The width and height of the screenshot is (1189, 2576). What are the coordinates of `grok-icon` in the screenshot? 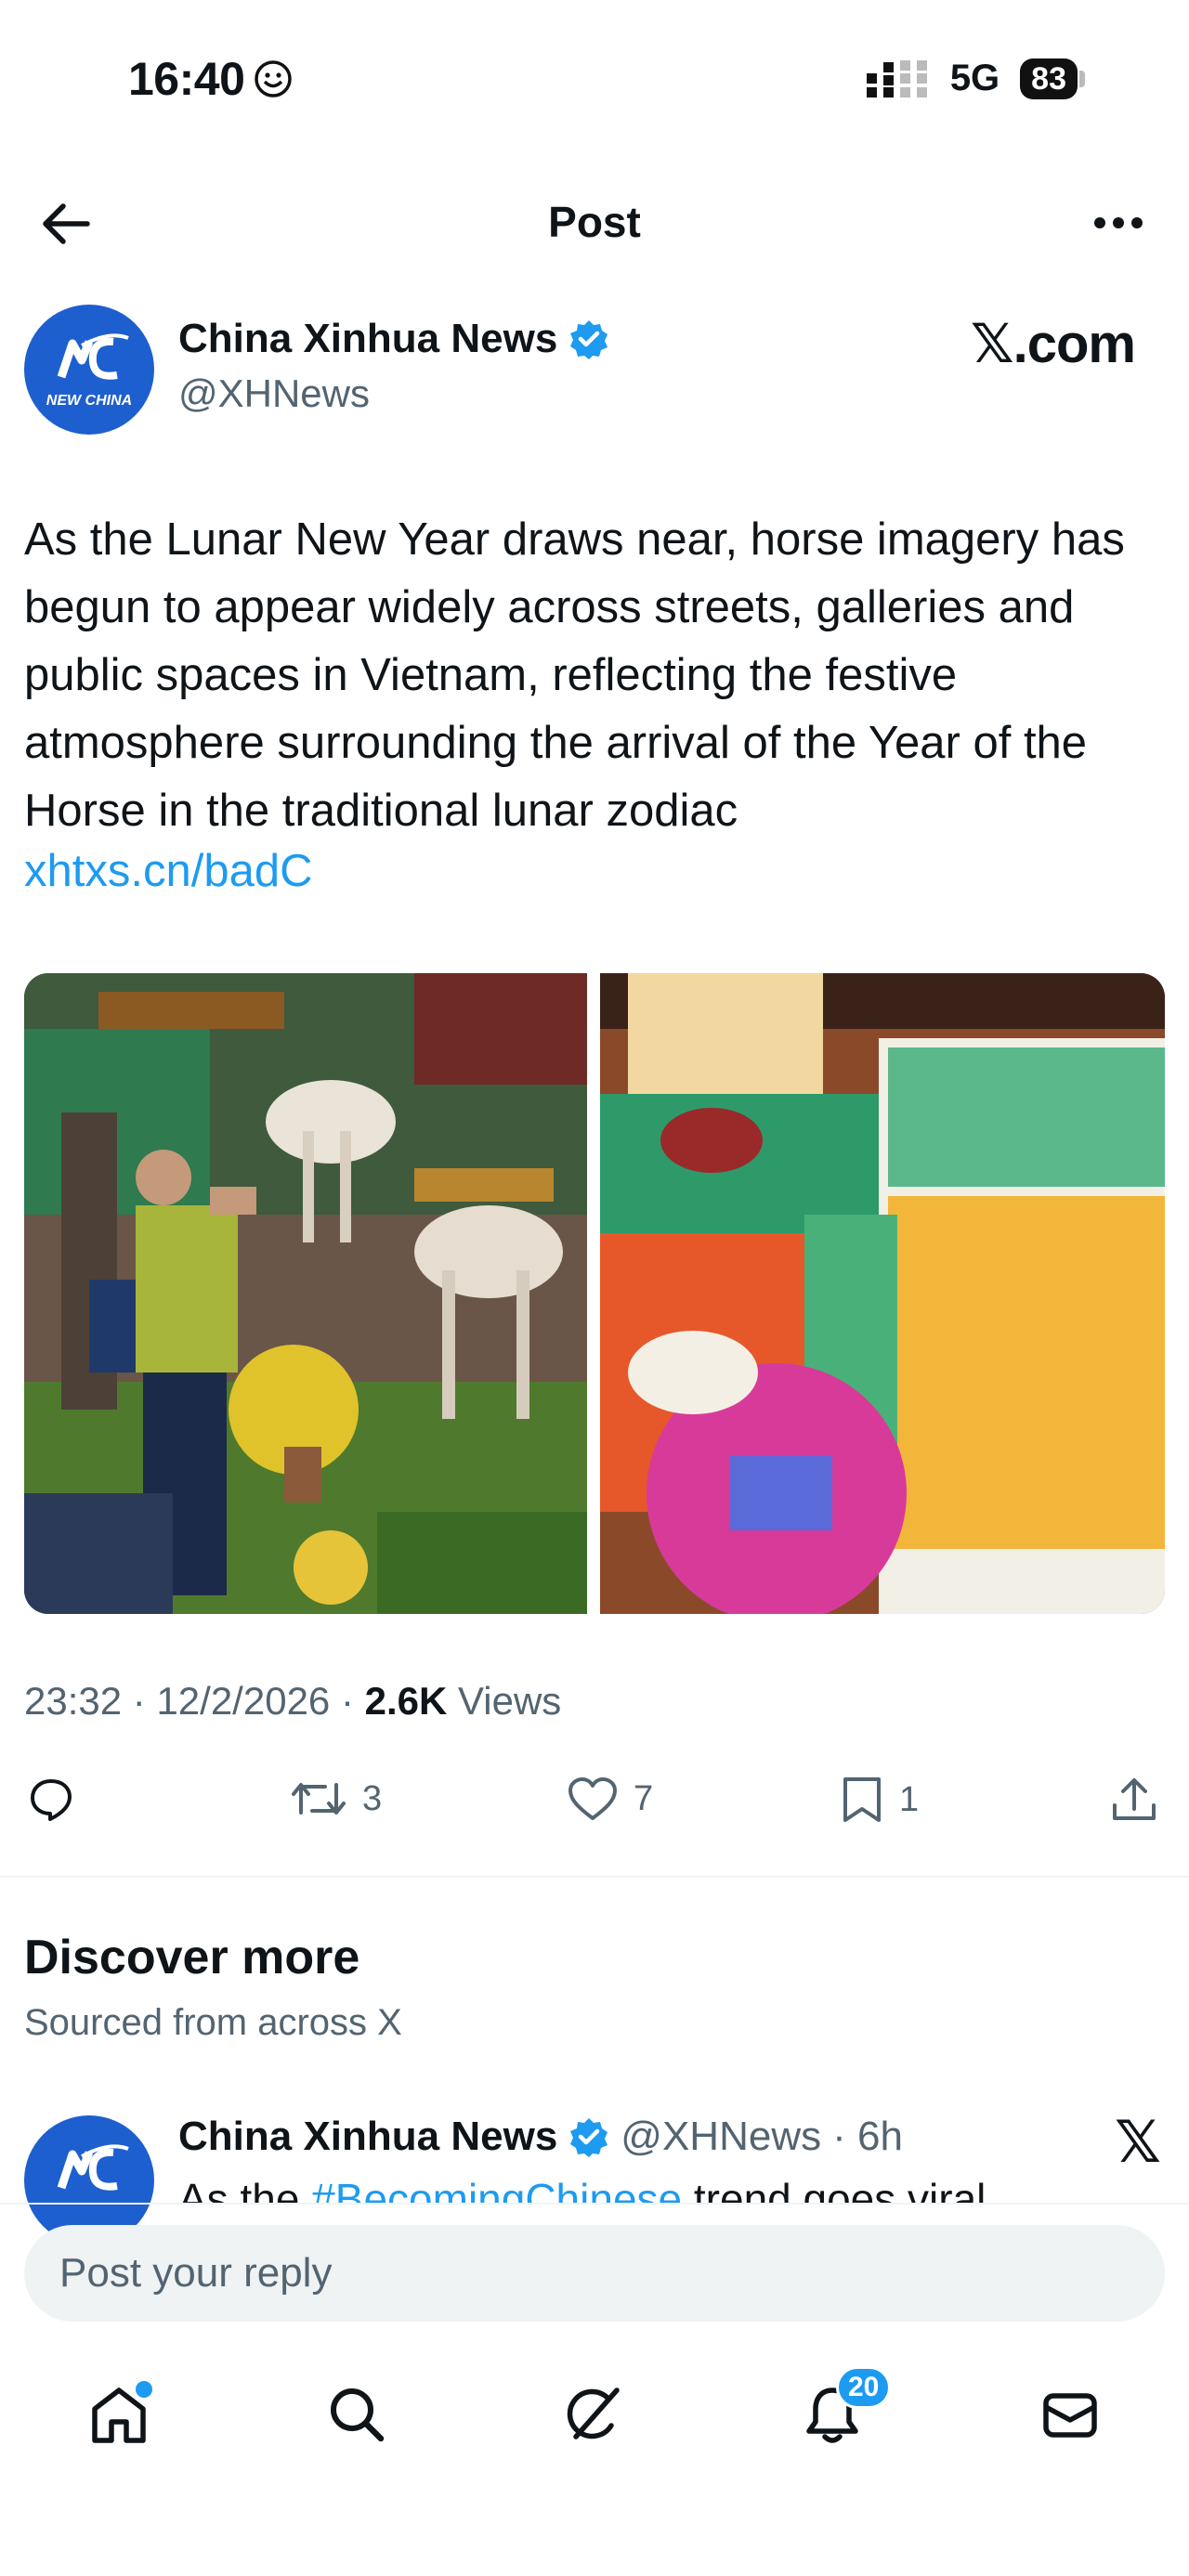 It's located at (593, 2413).